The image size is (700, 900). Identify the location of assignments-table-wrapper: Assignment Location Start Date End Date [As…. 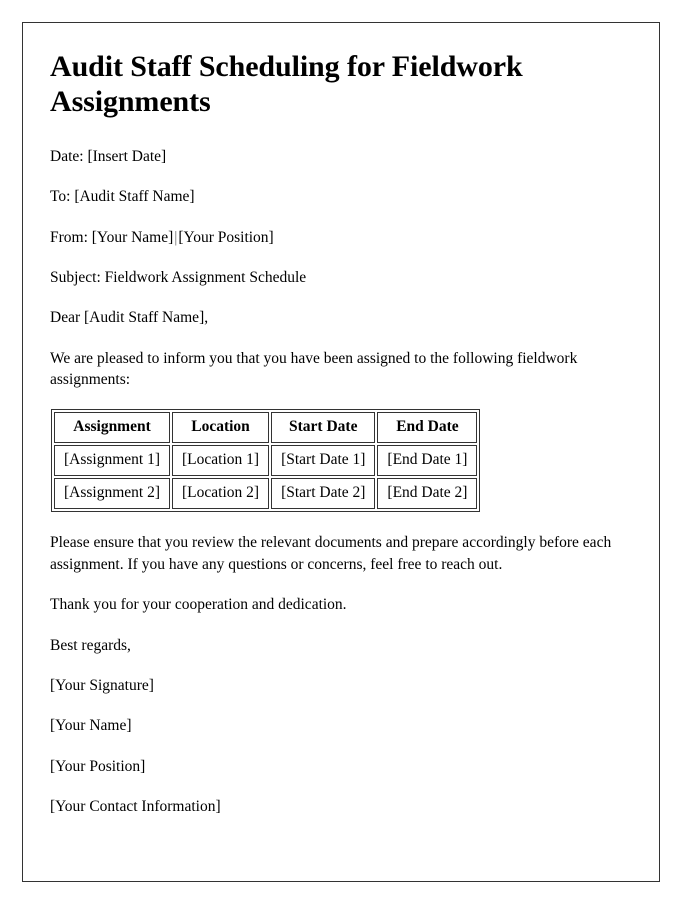
(340, 461).